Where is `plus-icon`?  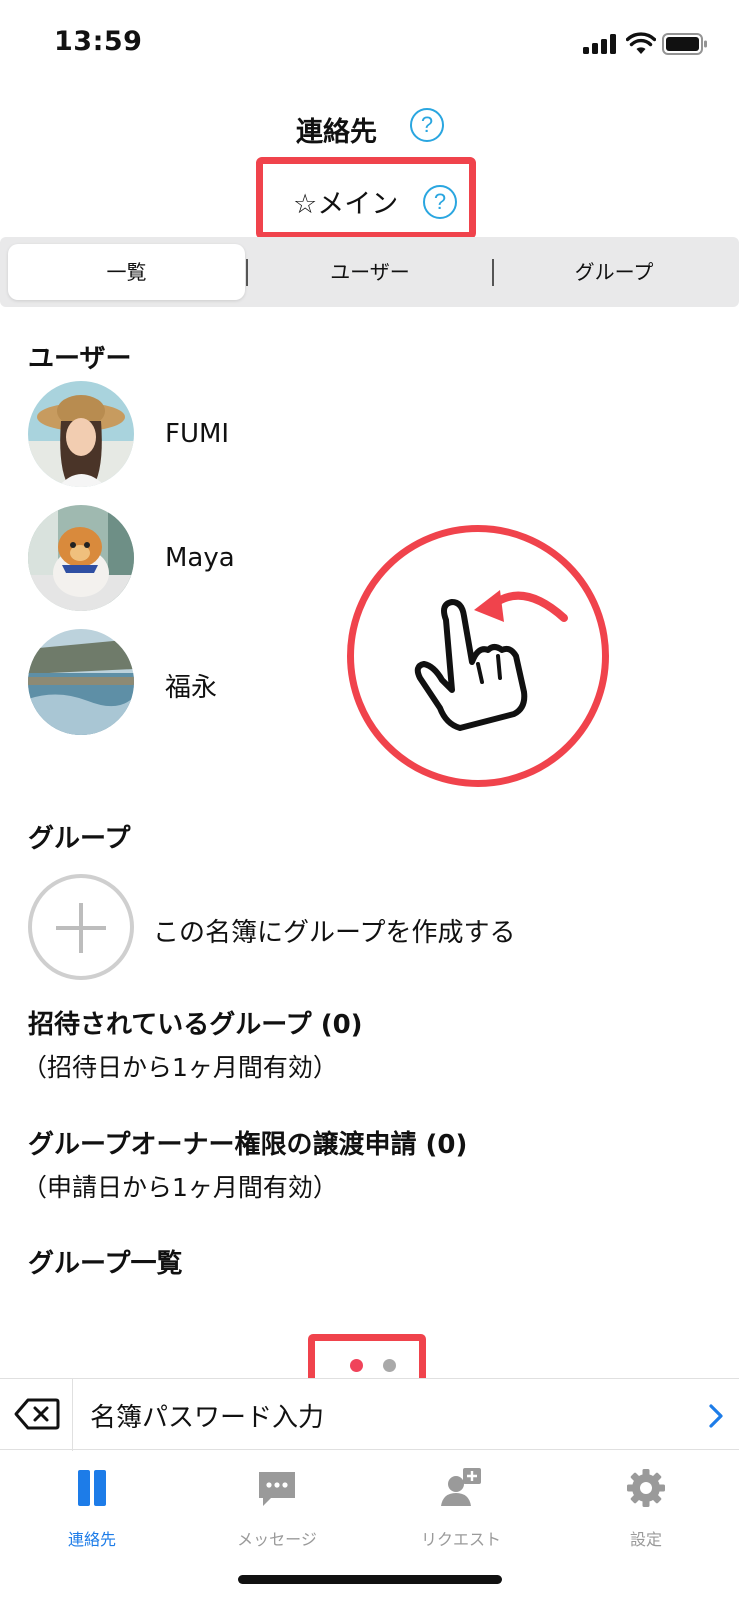 plus-icon is located at coordinates (81, 927).